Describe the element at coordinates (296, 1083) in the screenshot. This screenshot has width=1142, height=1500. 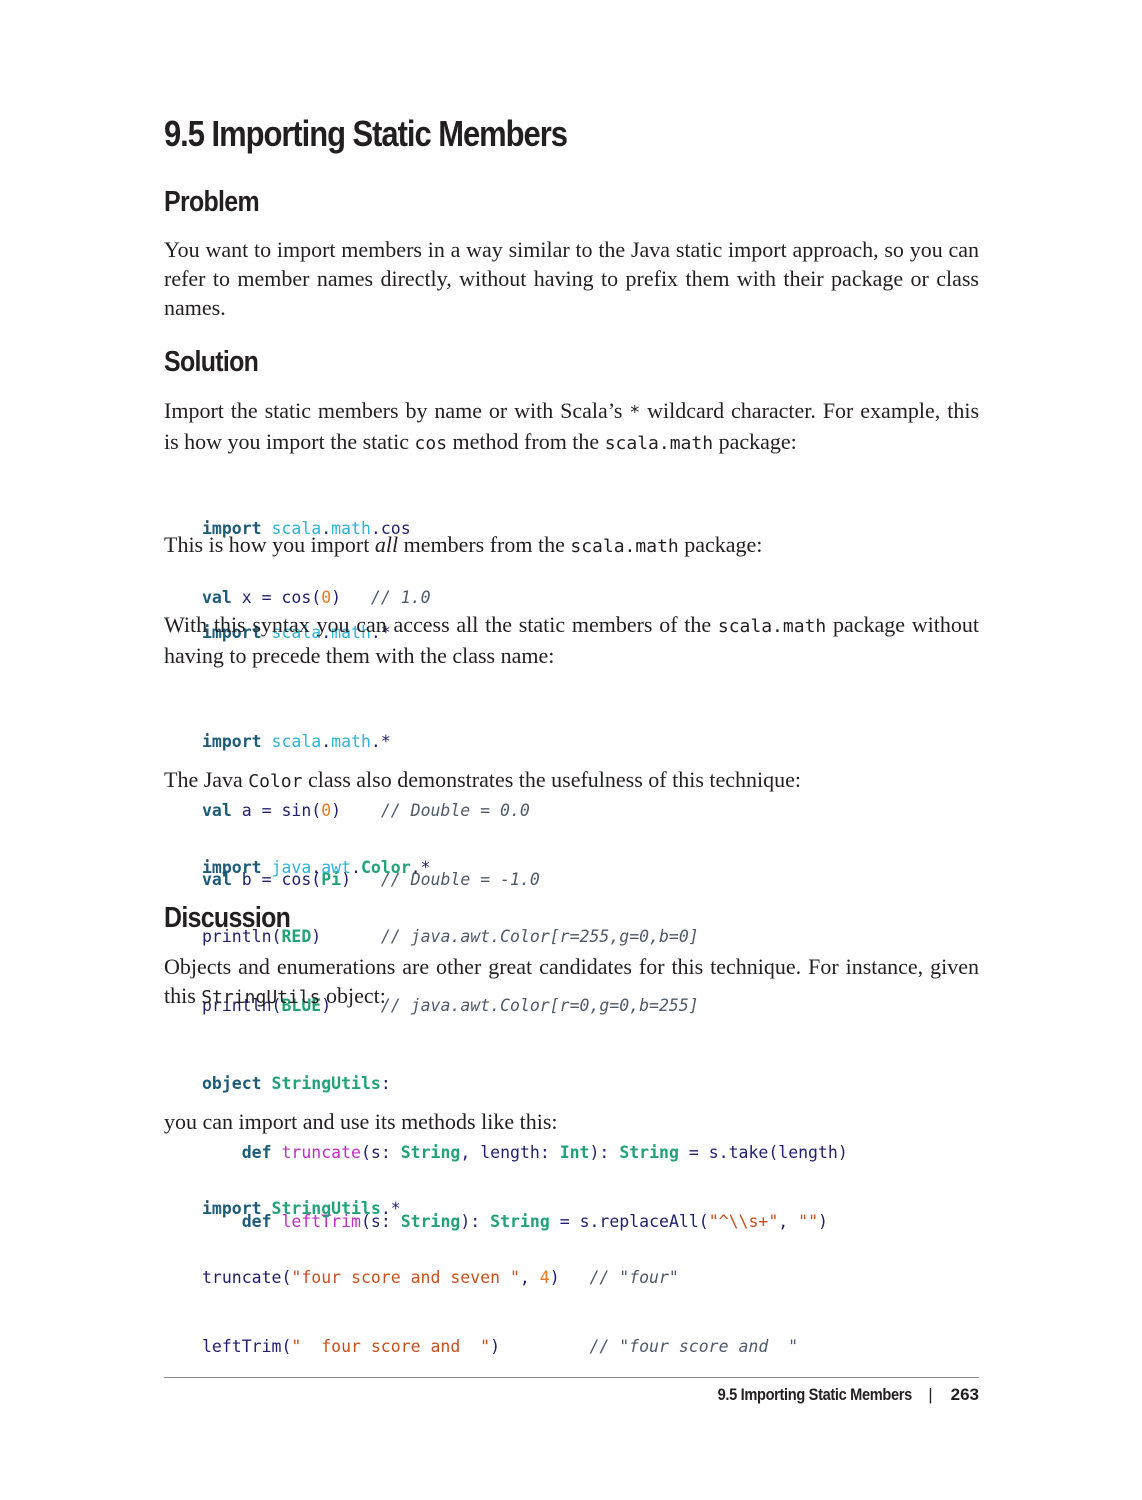
I see `code-line: object StringUtils:` at that location.